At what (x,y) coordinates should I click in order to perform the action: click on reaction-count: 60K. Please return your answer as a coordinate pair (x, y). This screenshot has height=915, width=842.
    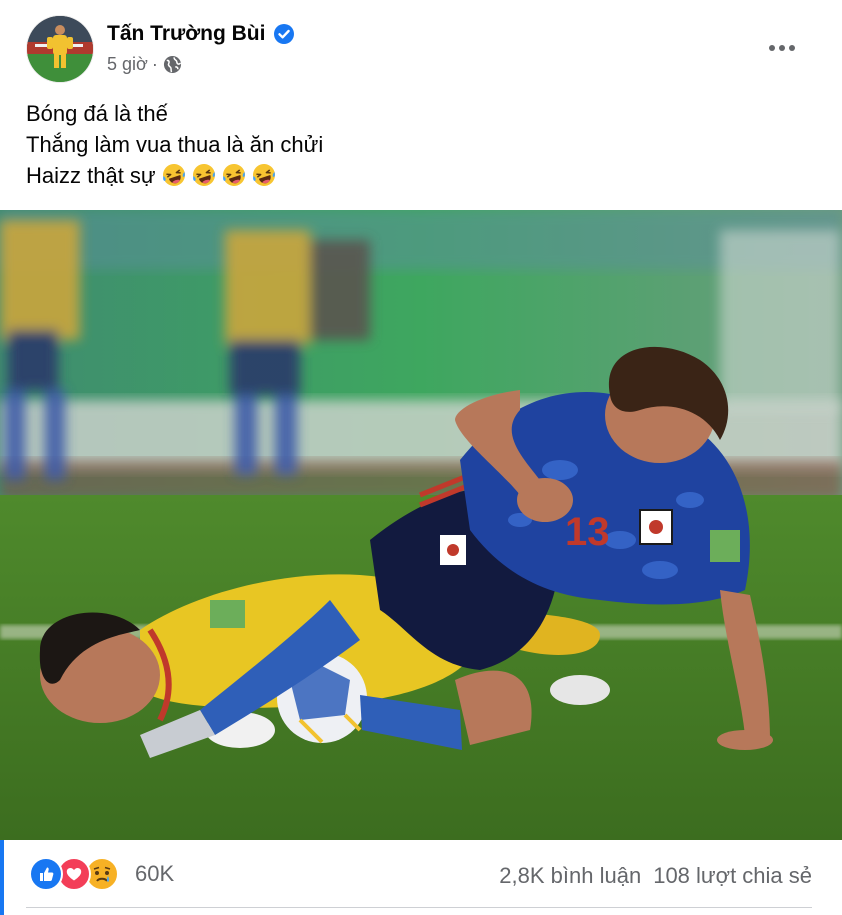
    Looking at the image, I should click on (154, 874).